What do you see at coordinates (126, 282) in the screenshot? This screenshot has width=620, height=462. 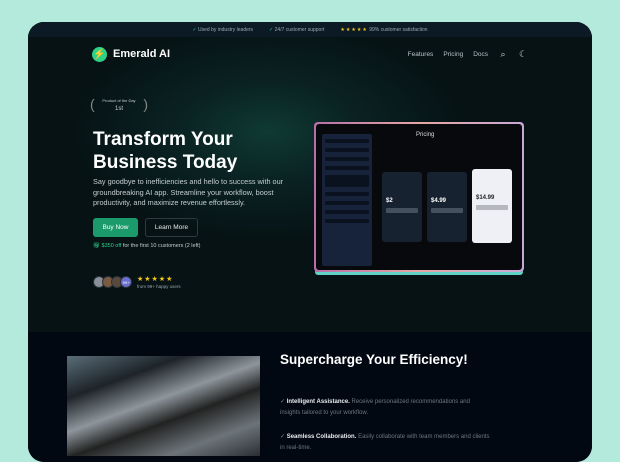 I see `avatar-more: 99+` at bounding box center [126, 282].